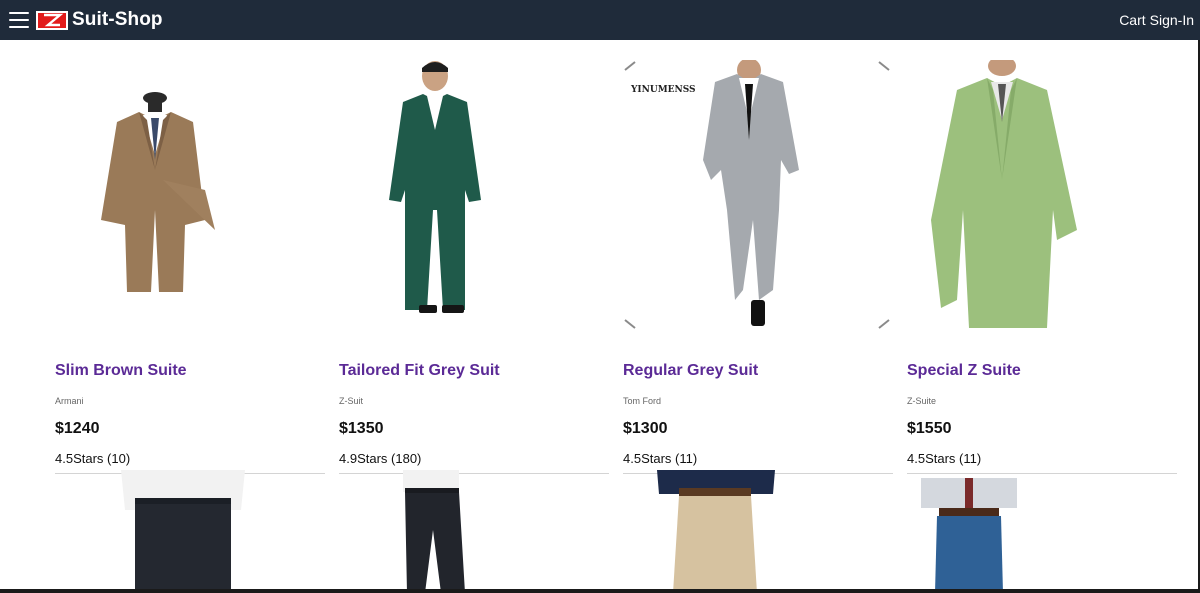  Describe the element at coordinates (600, 591) in the screenshot. I see `window-edge` at that location.